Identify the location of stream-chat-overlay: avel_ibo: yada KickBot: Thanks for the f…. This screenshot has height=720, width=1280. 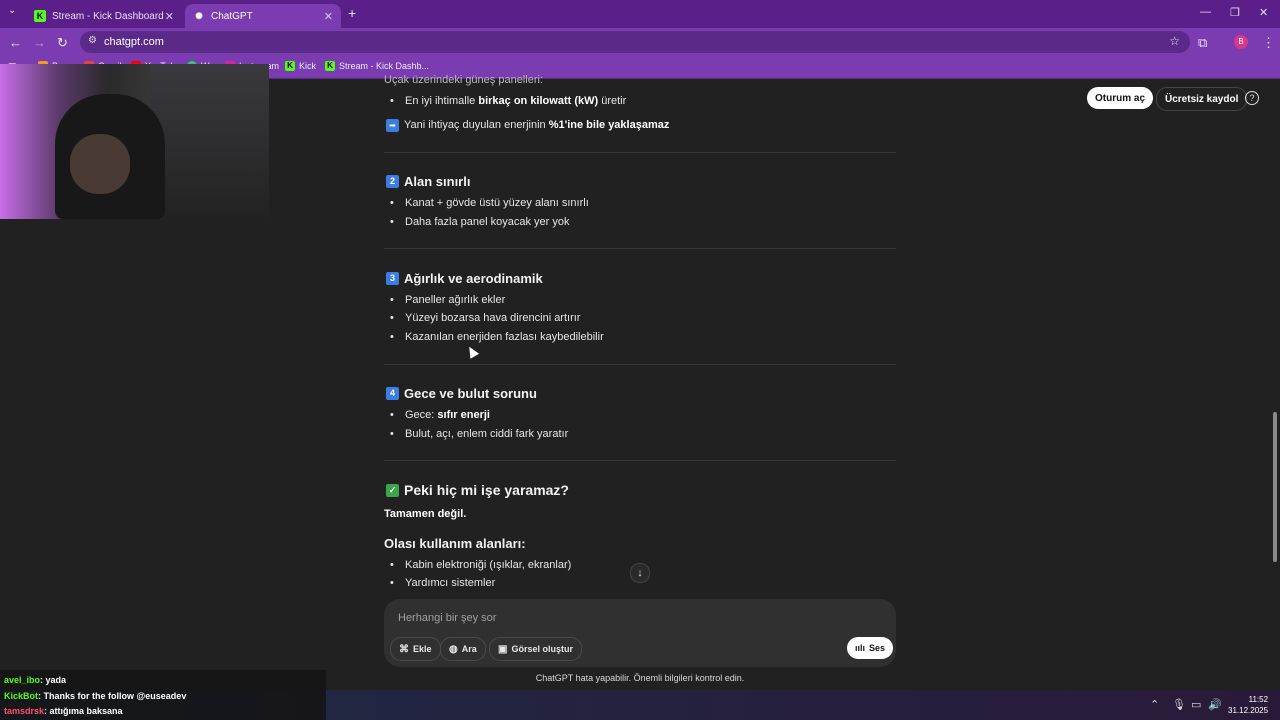
(163, 695).